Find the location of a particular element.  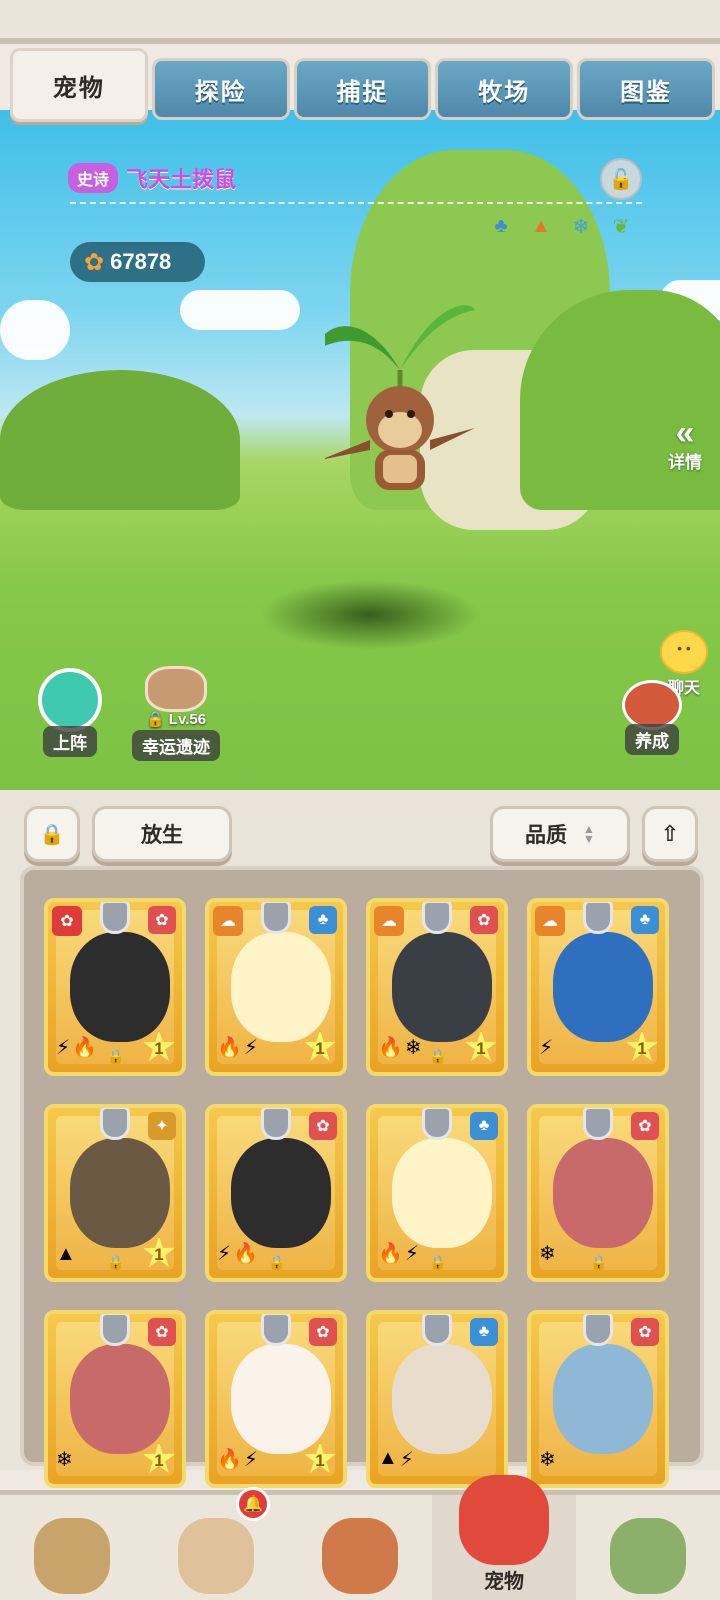

pet-card: ✿ ❄ 🔒 is located at coordinates (598, 1193).